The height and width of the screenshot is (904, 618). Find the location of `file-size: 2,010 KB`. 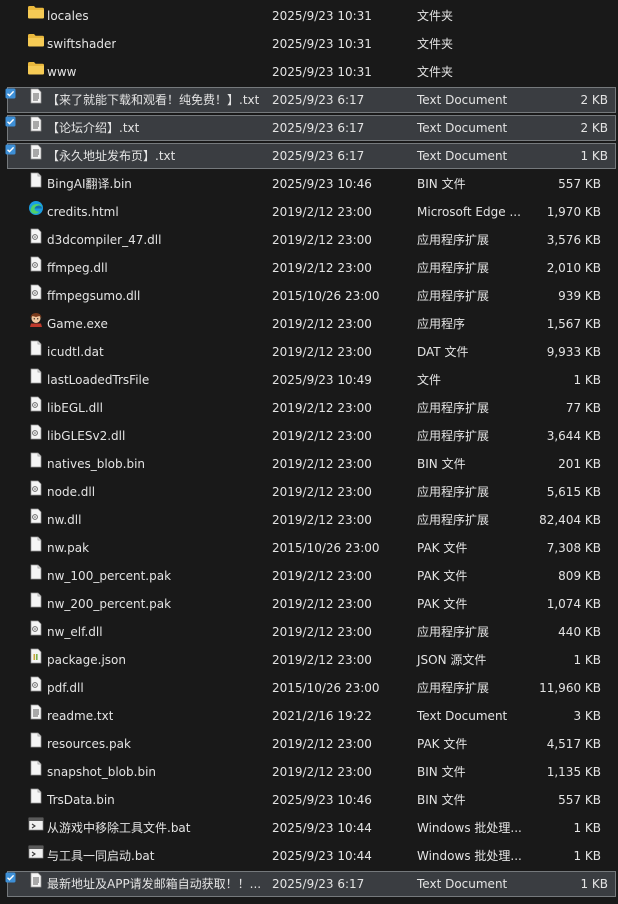

file-size: 2,010 KB is located at coordinates (573, 268).